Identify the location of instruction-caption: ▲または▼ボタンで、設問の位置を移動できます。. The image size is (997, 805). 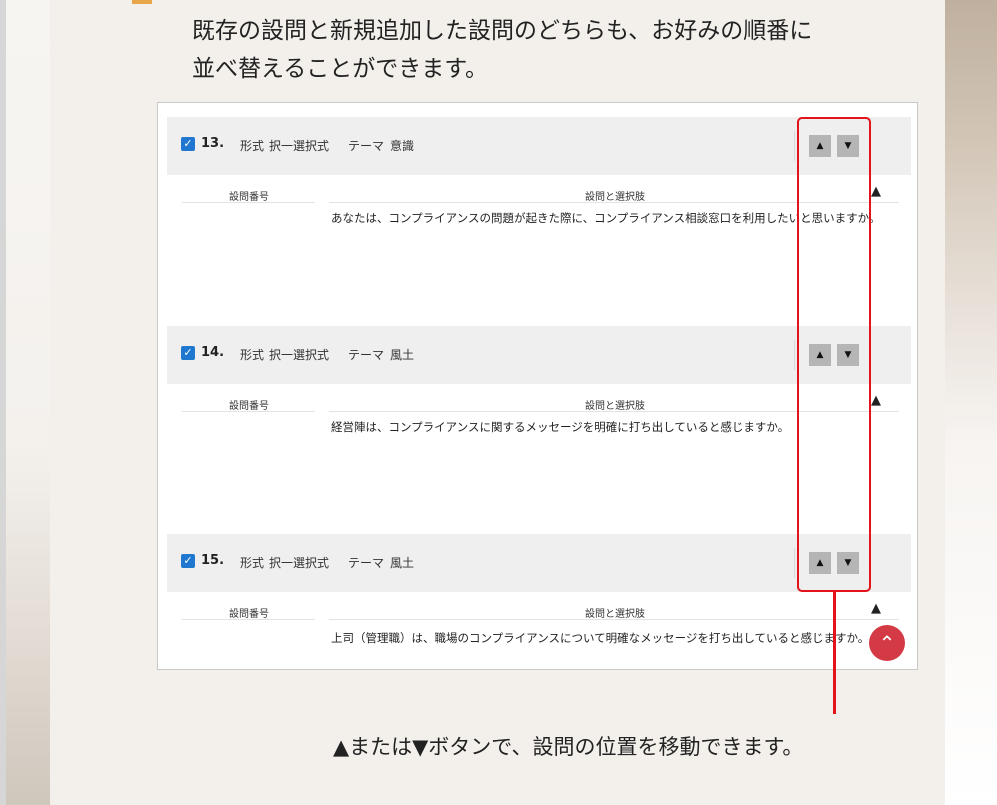
(568, 747).